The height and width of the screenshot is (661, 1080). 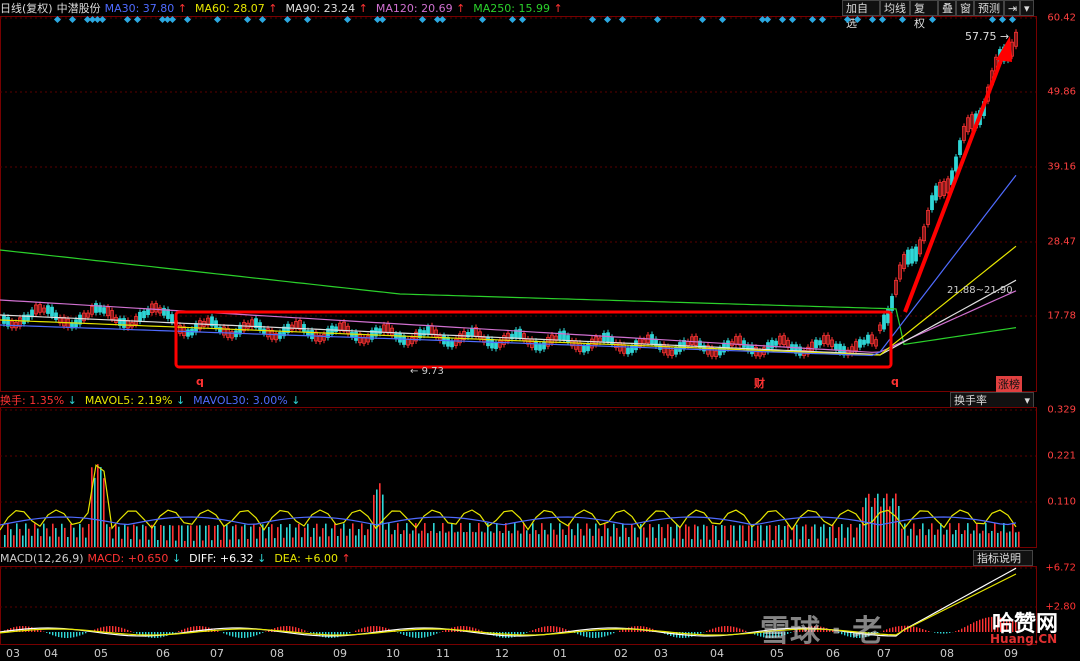 I want to click on marker-finance: 财, so click(x=759, y=383).